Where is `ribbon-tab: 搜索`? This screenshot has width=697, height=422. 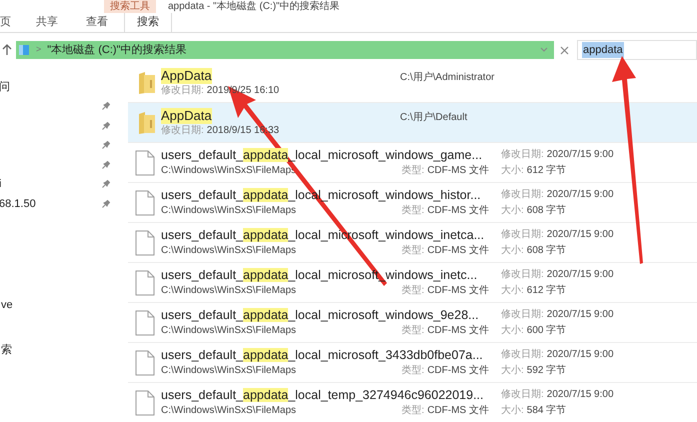 ribbon-tab: 搜索 is located at coordinates (148, 22).